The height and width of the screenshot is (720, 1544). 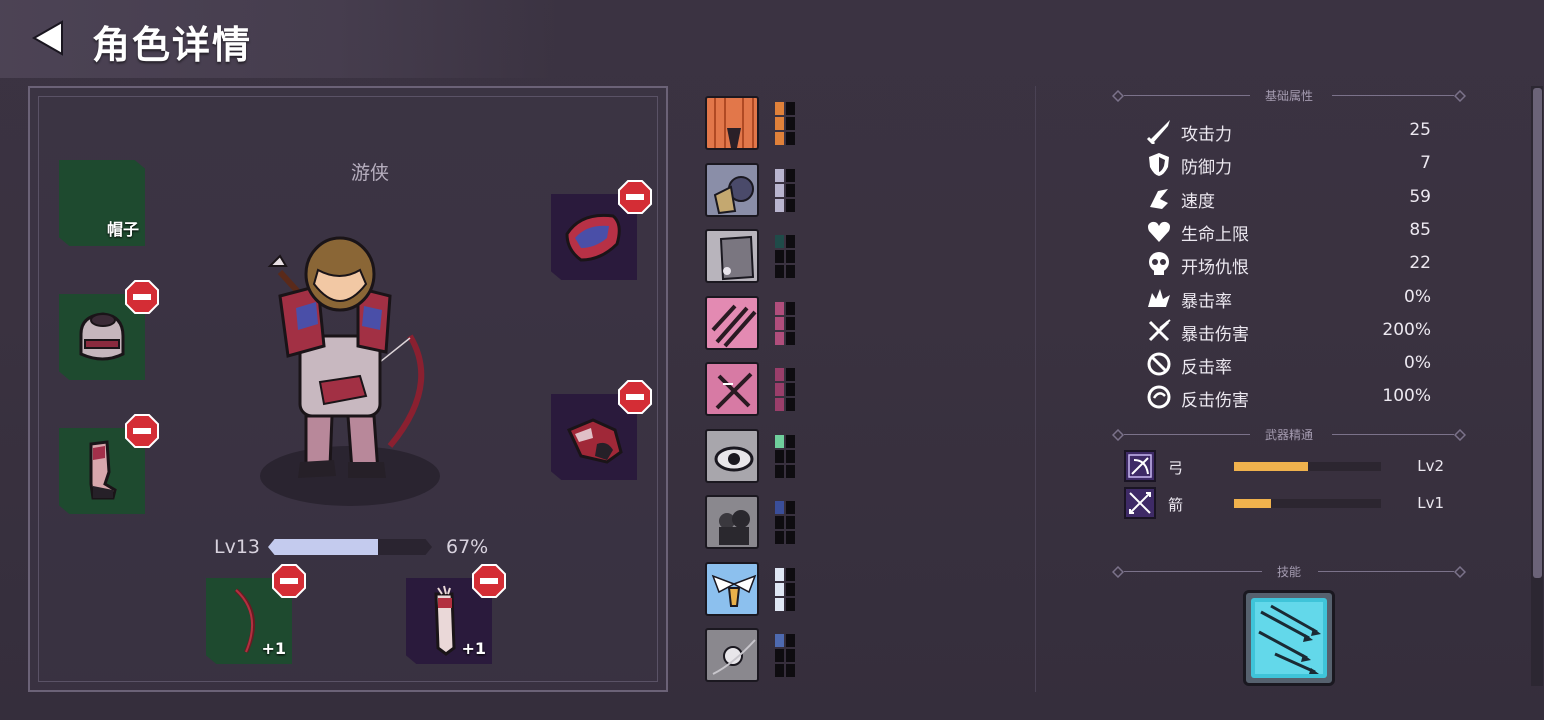 What do you see at coordinates (1215, 268) in the screenshot?
I see `stat-label: 开场仇恨` at bounding box center [1215, 268].